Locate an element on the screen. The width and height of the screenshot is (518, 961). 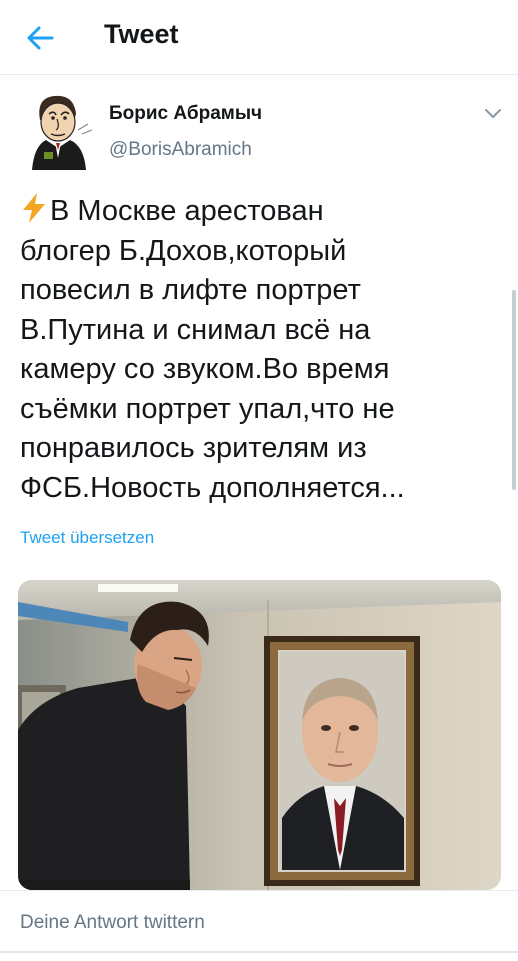
tweet-line: съёмки портрет упал,что не is located at coordinates (207, 408).